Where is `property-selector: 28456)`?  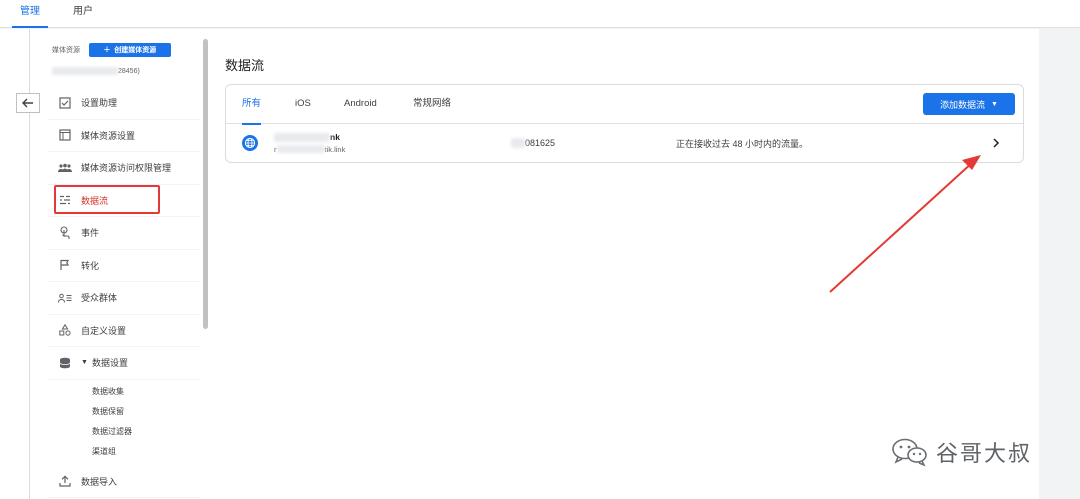
property-selector: 28456) is located at coordinates (96, 71).